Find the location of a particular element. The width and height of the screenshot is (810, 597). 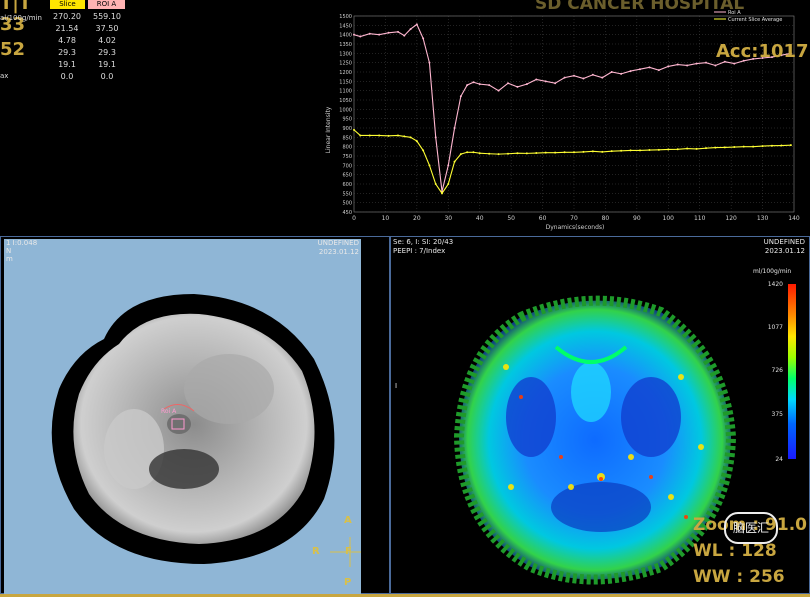

y-tick-label: 750 is located at coordinates (347, 157).